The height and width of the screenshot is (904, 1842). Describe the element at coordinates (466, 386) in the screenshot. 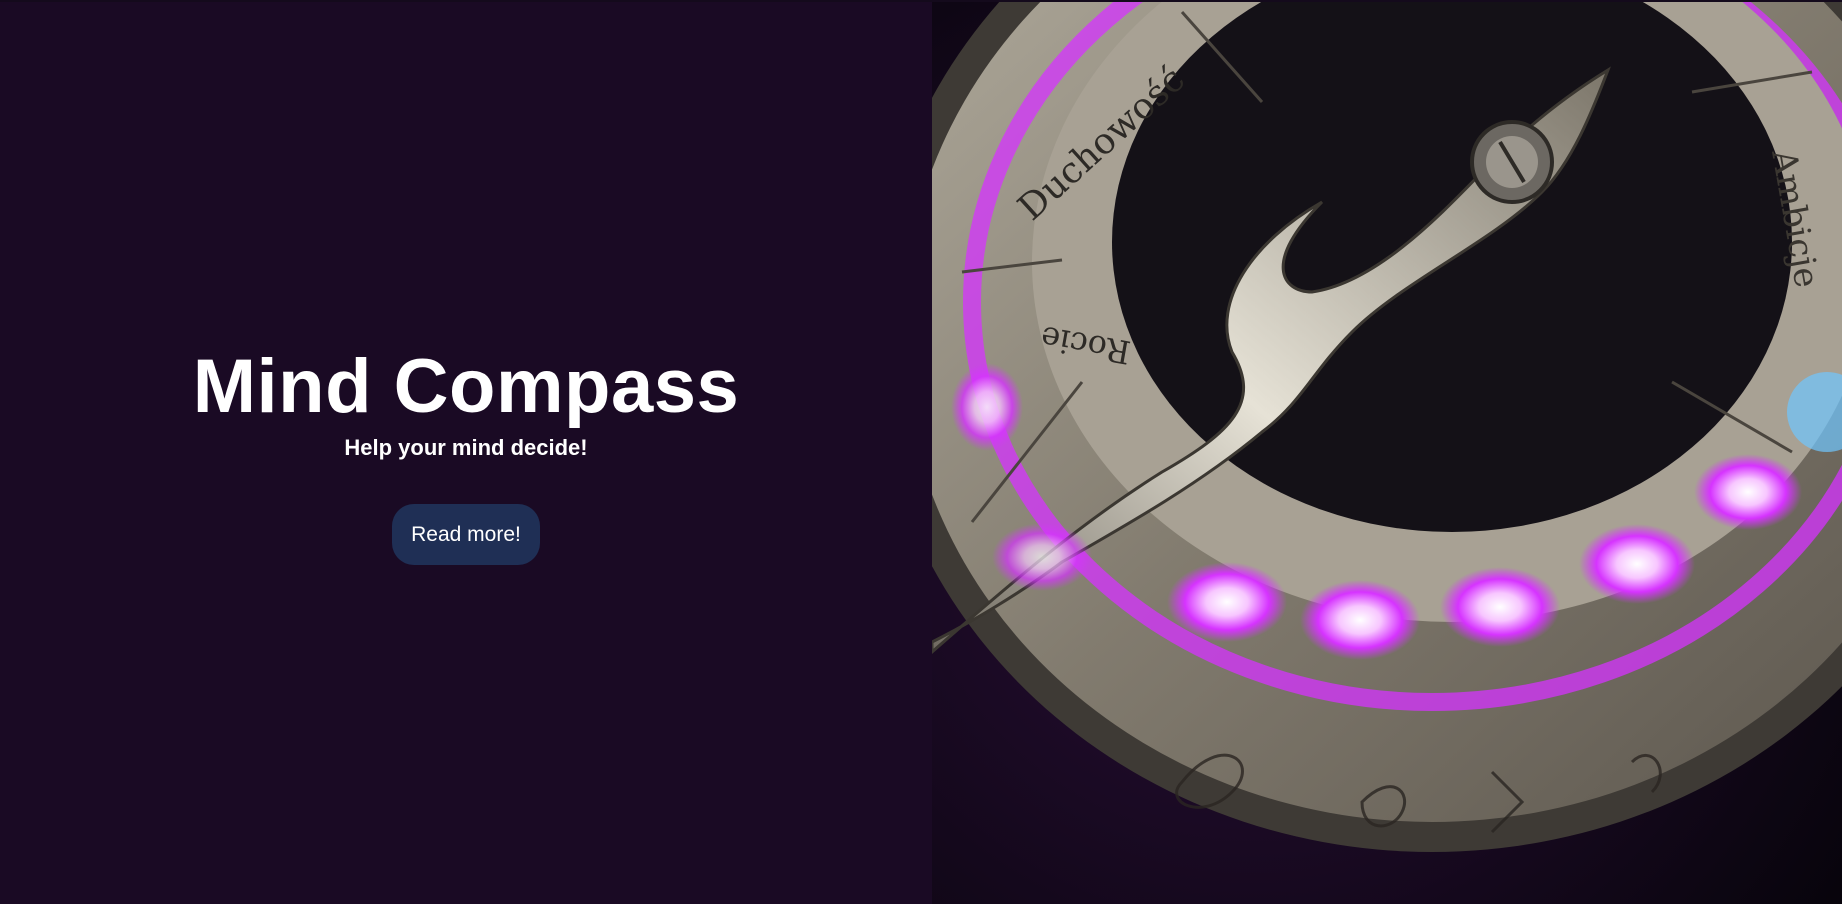

I see `page-title: Mind Compass` at that location.